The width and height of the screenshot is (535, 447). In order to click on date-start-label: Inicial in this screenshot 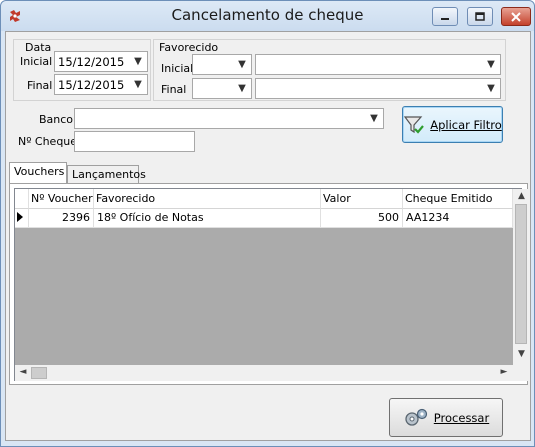, I will do `click(36, 61)`.